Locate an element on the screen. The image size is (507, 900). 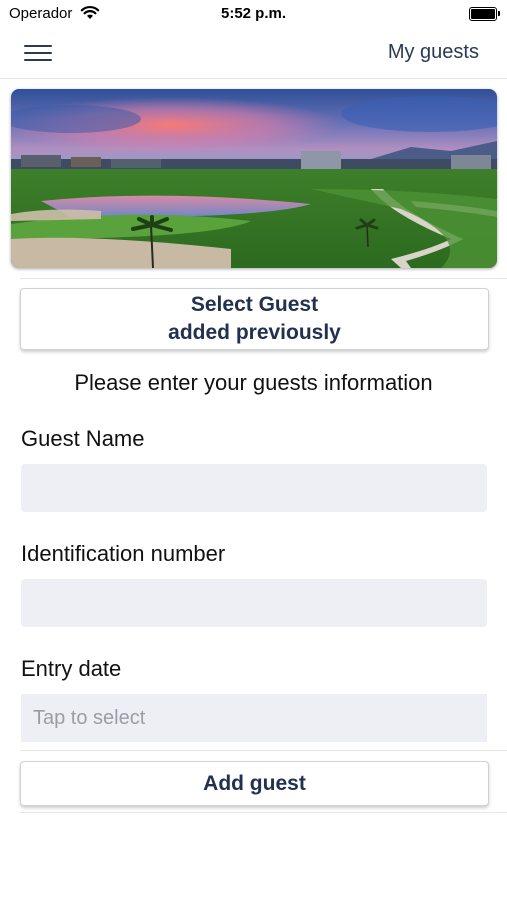
select-guest-sublabel: added previously is located at coordinates (254, 332).